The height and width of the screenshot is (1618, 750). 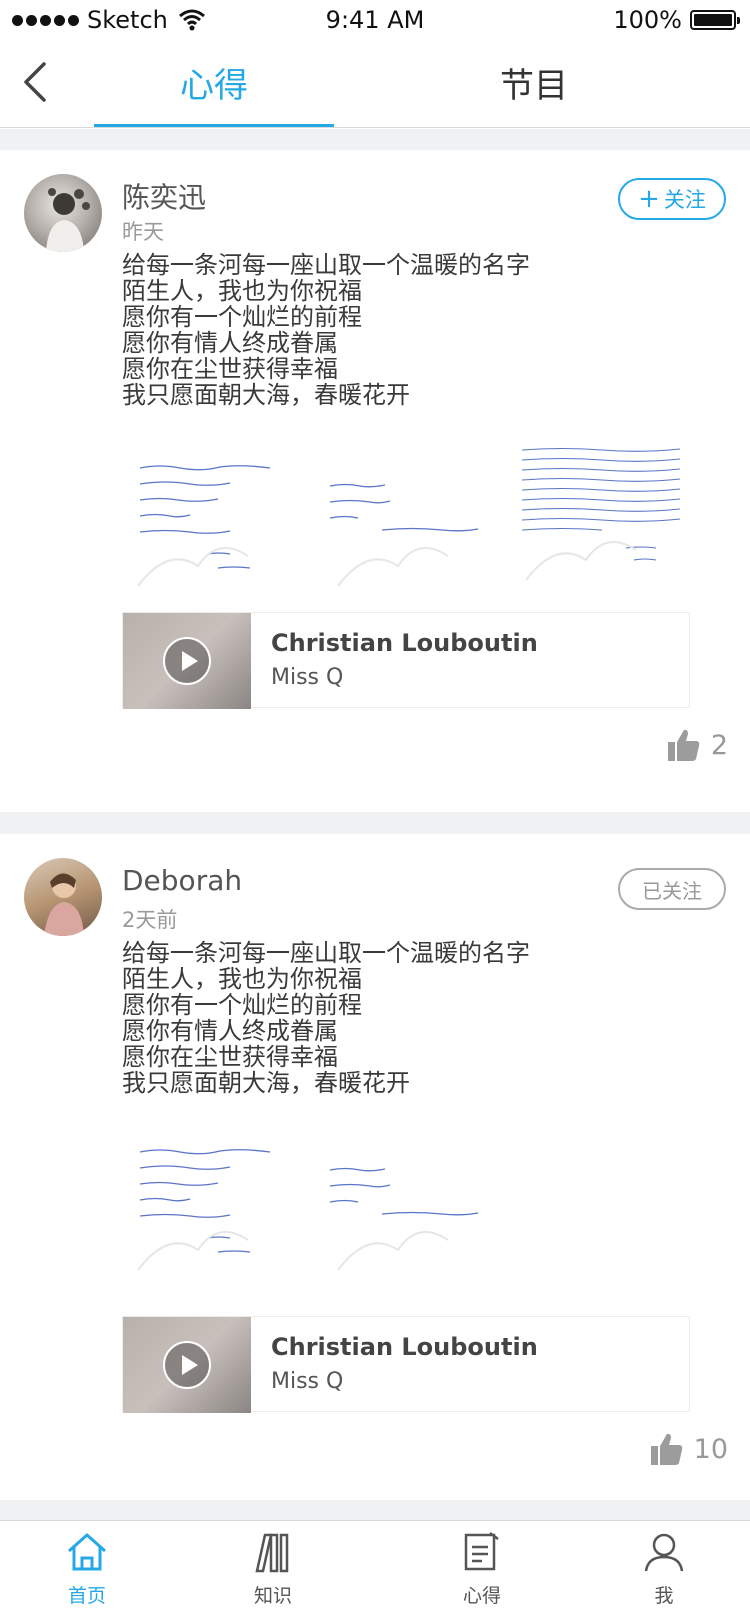 What do you see at coordinates (375, 22) in the screenshot?
I see `status-bar: Sketch 9:41 AM 100%` at bounding box center [375, 22].